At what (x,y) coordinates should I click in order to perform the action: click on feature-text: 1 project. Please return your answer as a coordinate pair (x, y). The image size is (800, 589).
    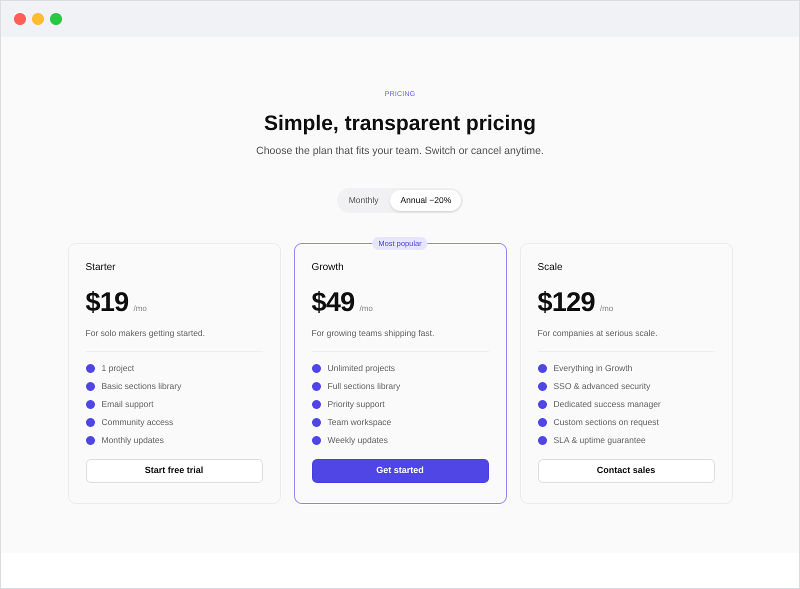
    Looking at the image, I should click on (118, 368).